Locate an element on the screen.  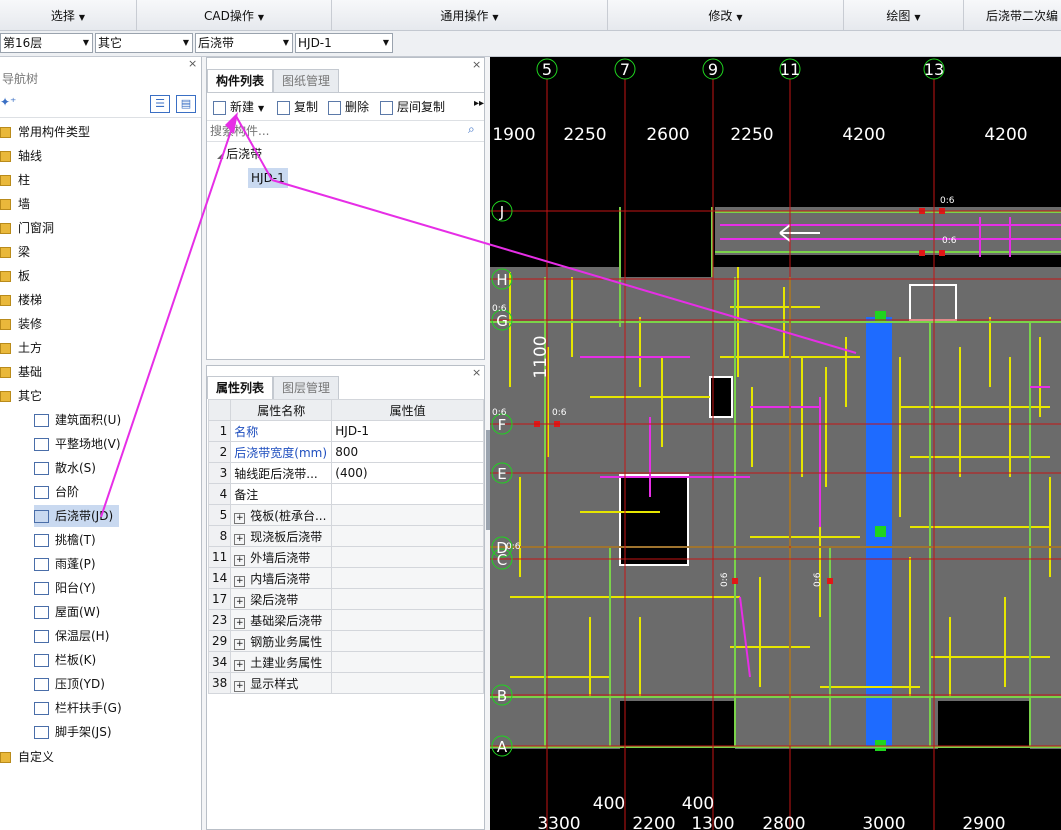
nav-sub-item: 台阶 is located at coordinates (59, 492).